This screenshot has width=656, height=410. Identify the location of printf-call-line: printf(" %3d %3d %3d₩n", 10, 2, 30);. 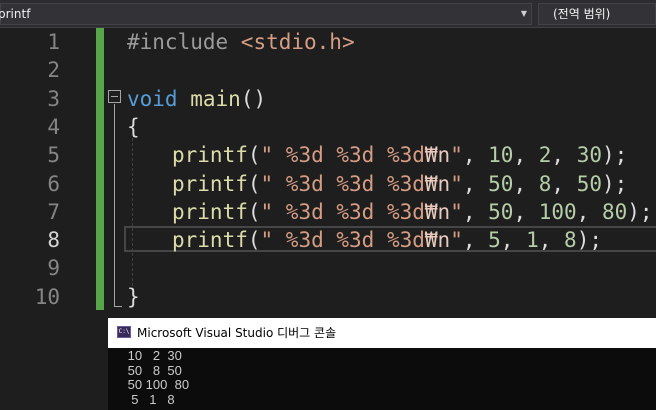
(399, 155).